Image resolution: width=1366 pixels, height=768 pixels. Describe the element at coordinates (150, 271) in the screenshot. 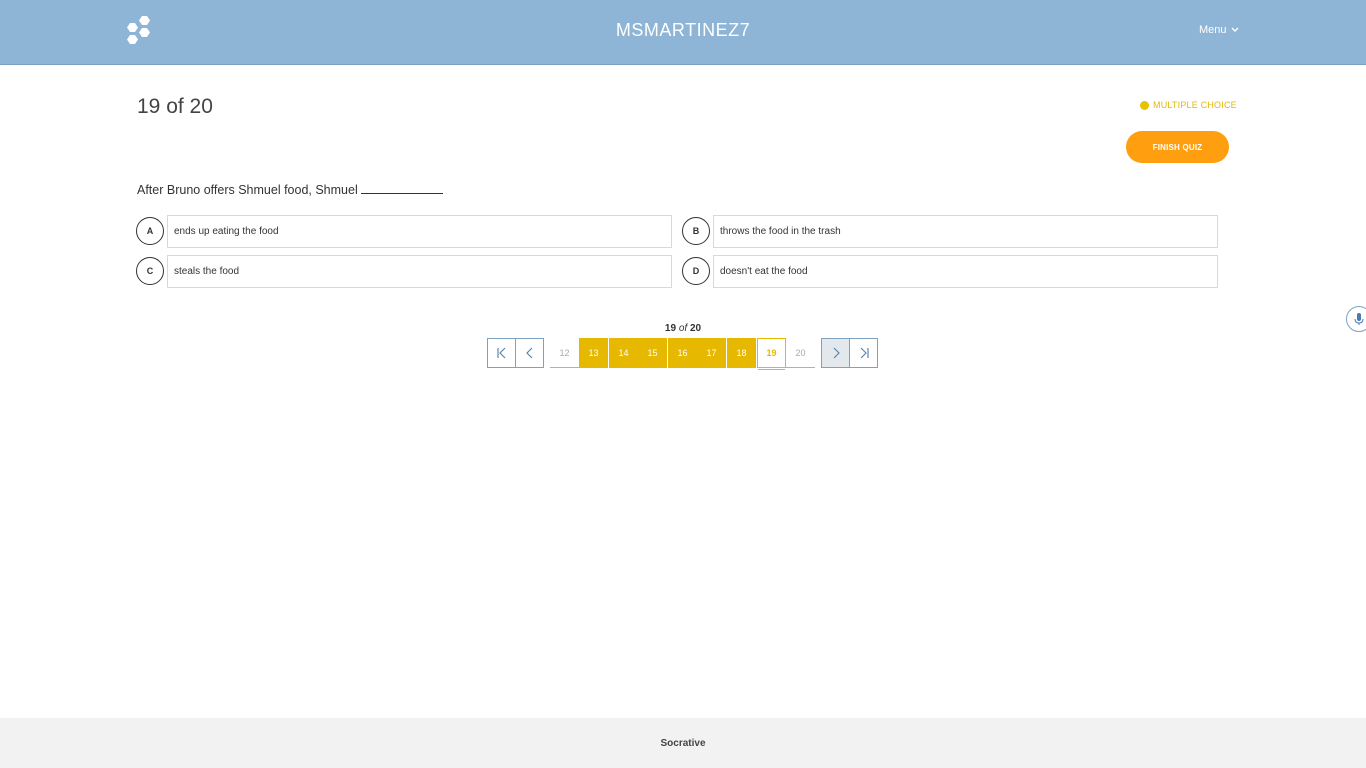

I see `choice-letter: C` at that location.